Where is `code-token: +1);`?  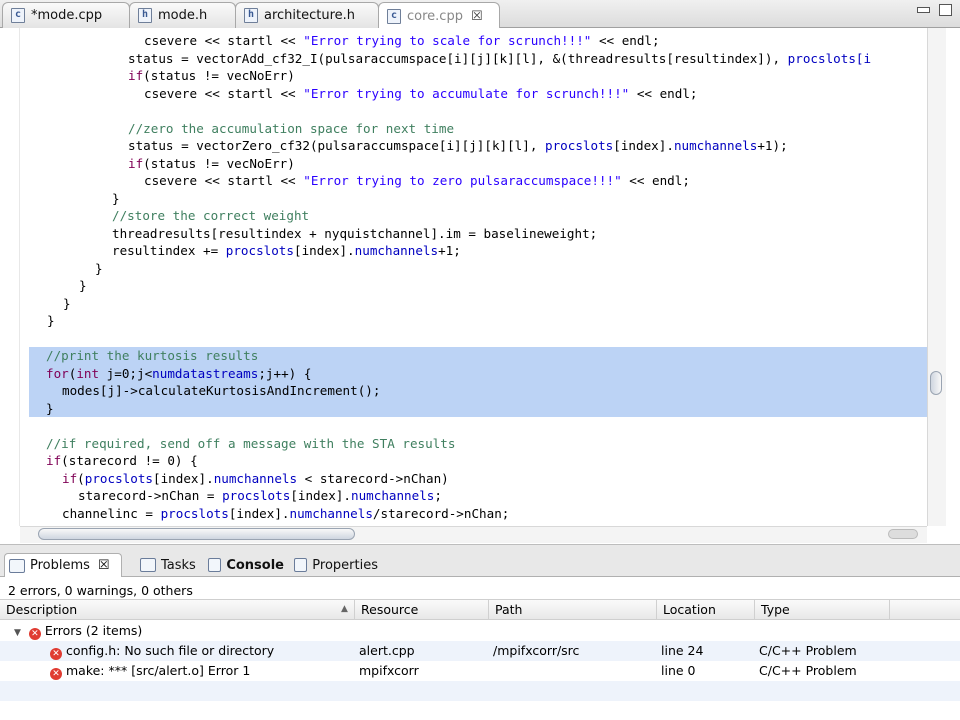
code-token: +1); is located at coordinates (772, 145).